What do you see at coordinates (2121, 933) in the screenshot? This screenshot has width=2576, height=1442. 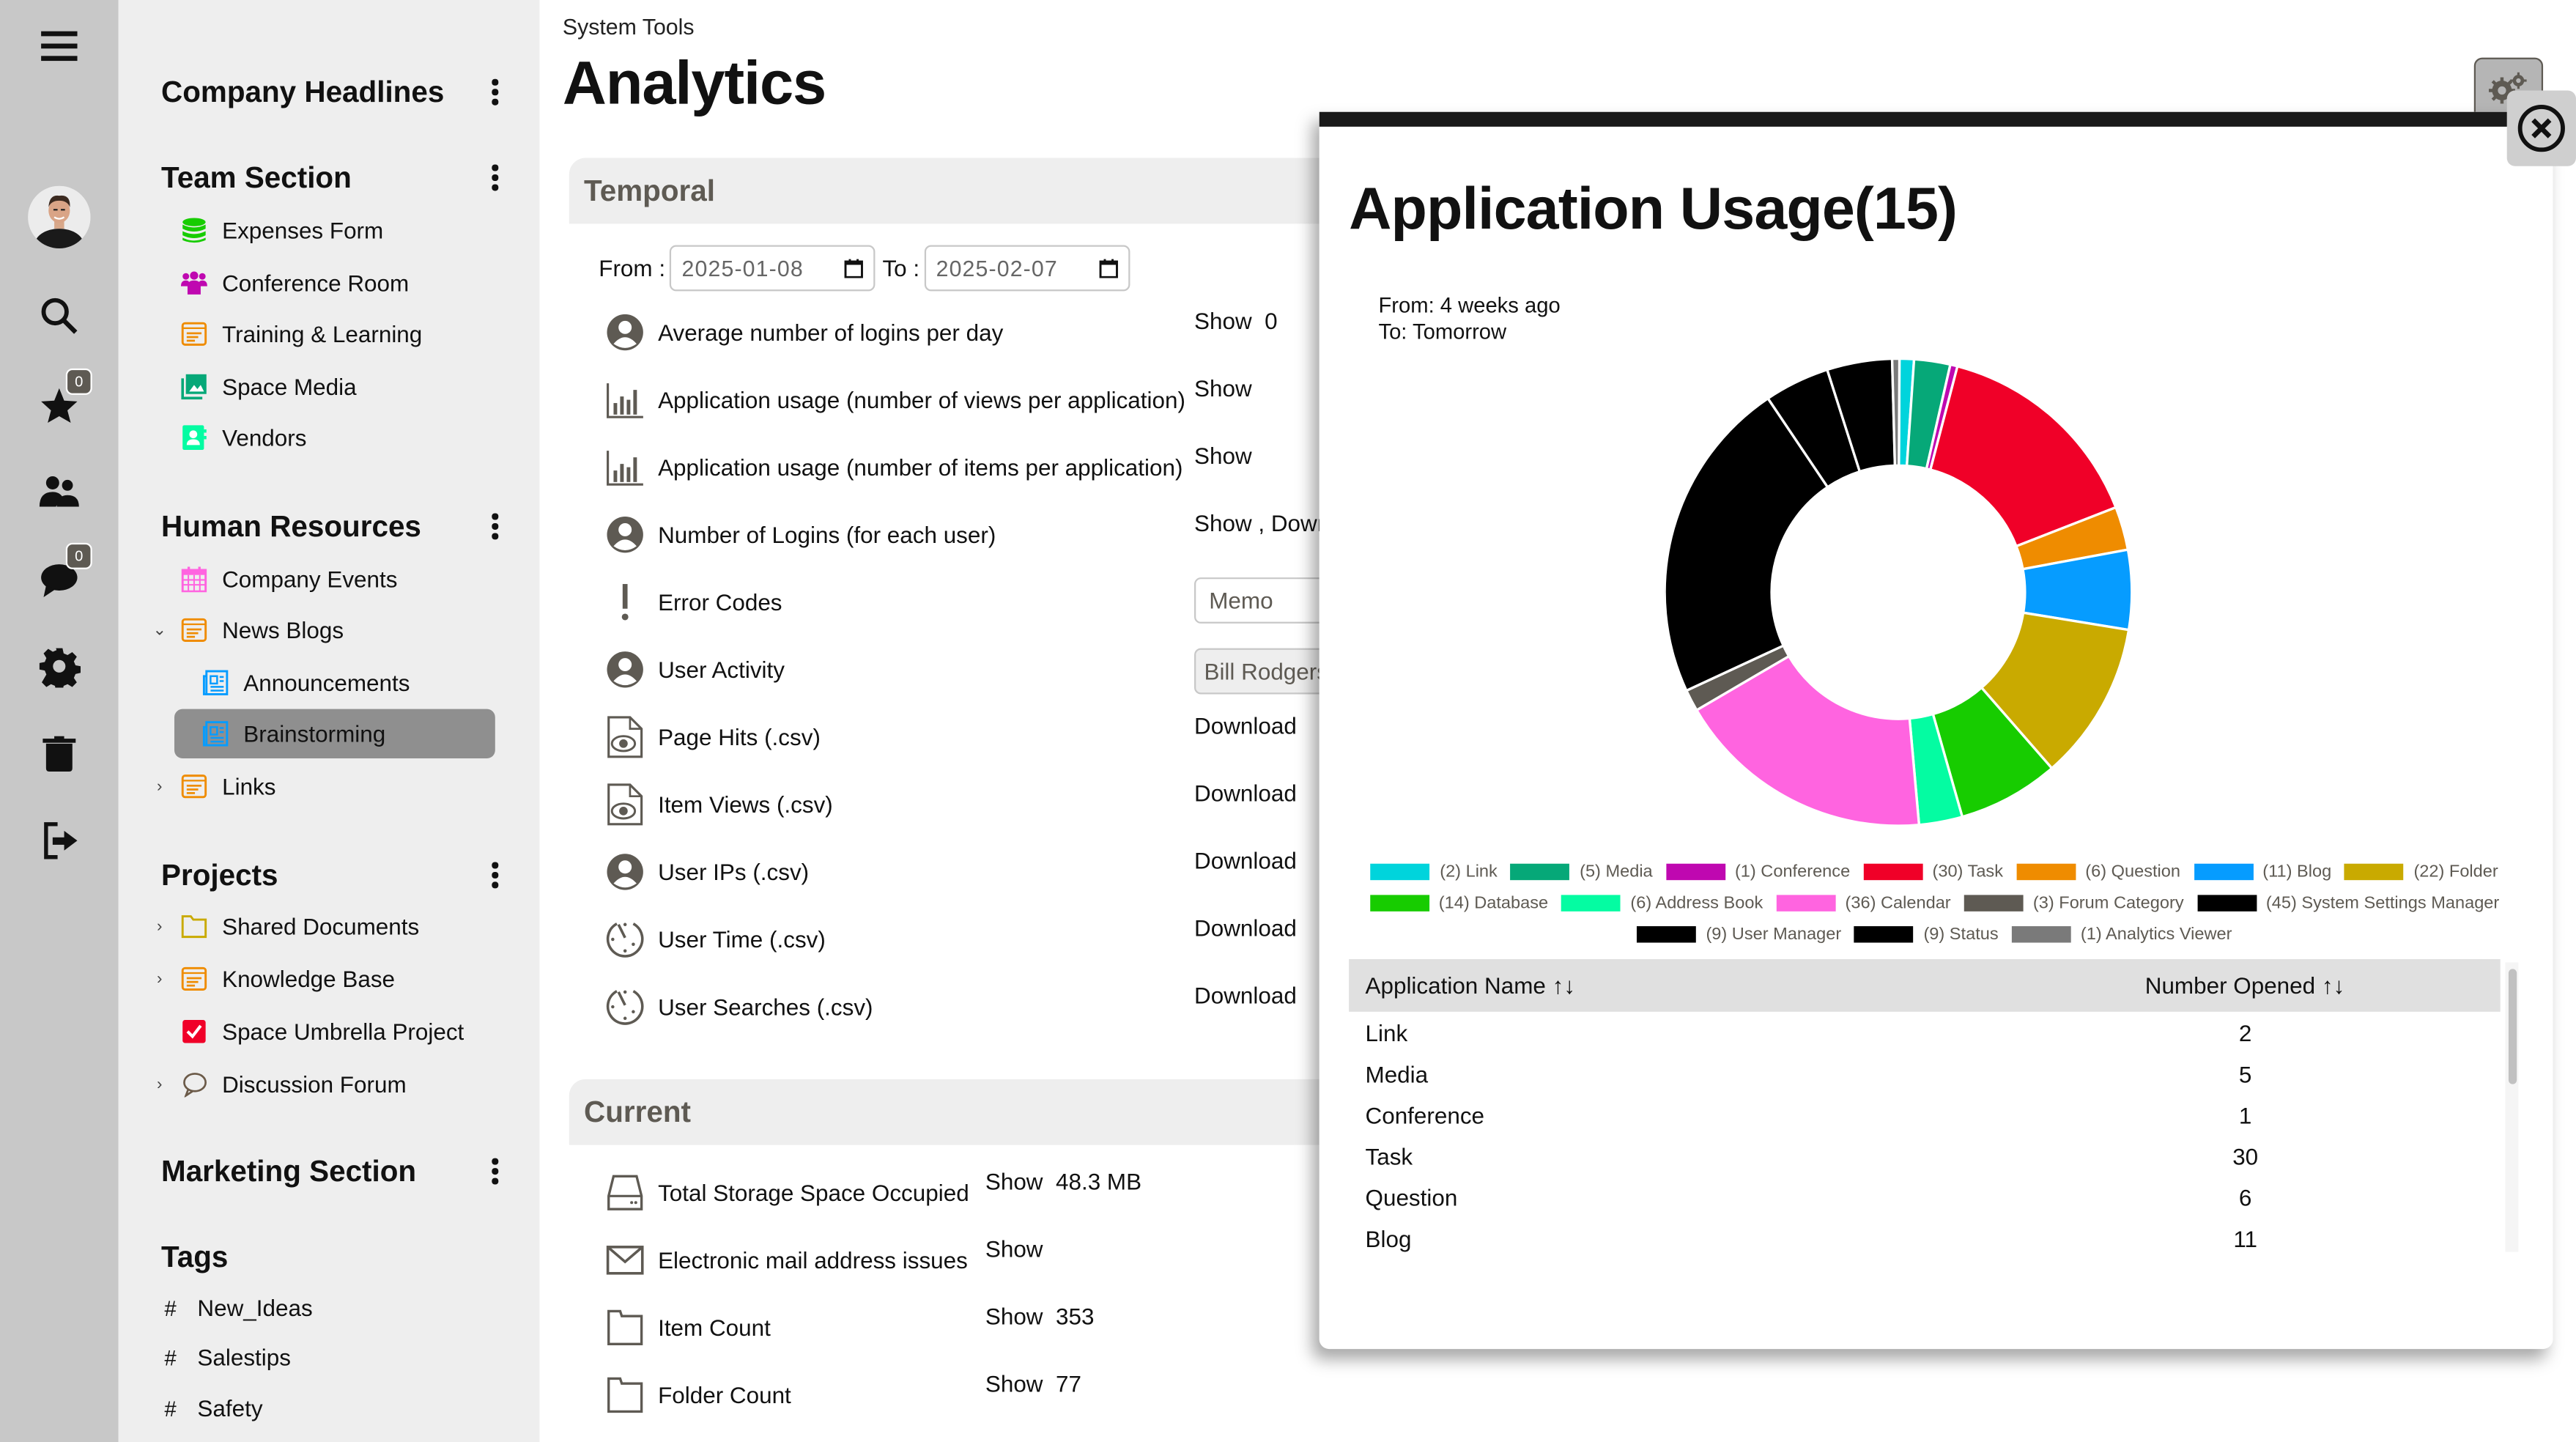 I see `legend-item-analytics-viewer: (1) Analytics Viewer` at bounding box center [2121, 933].